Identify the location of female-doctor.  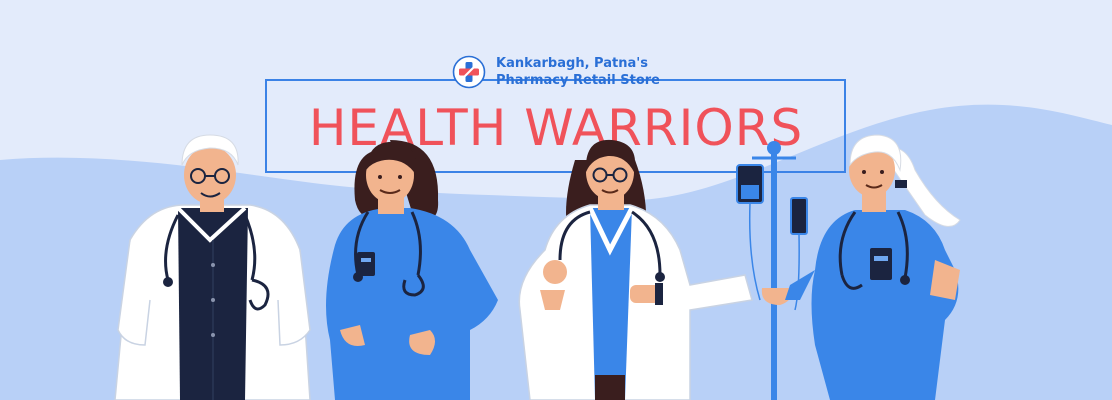
(635, 269).